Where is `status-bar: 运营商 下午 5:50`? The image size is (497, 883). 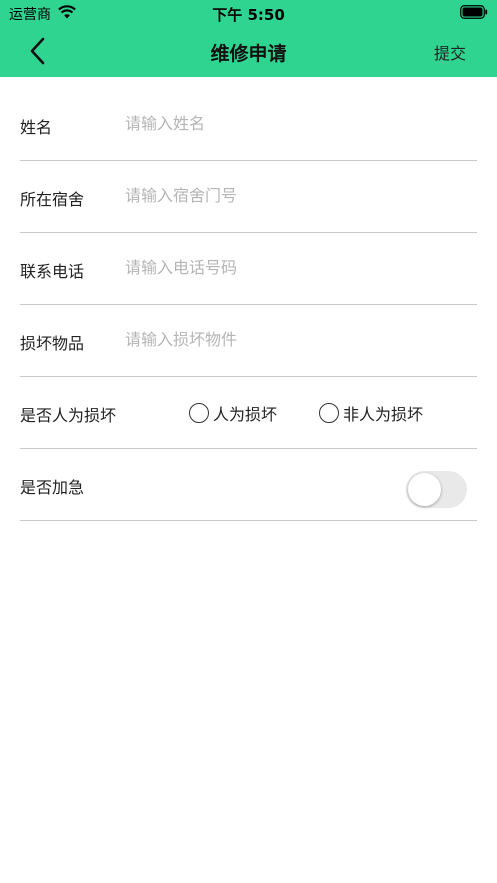 status-bar: 运营商 下午 5:50 is located at coordinates (248, 13).